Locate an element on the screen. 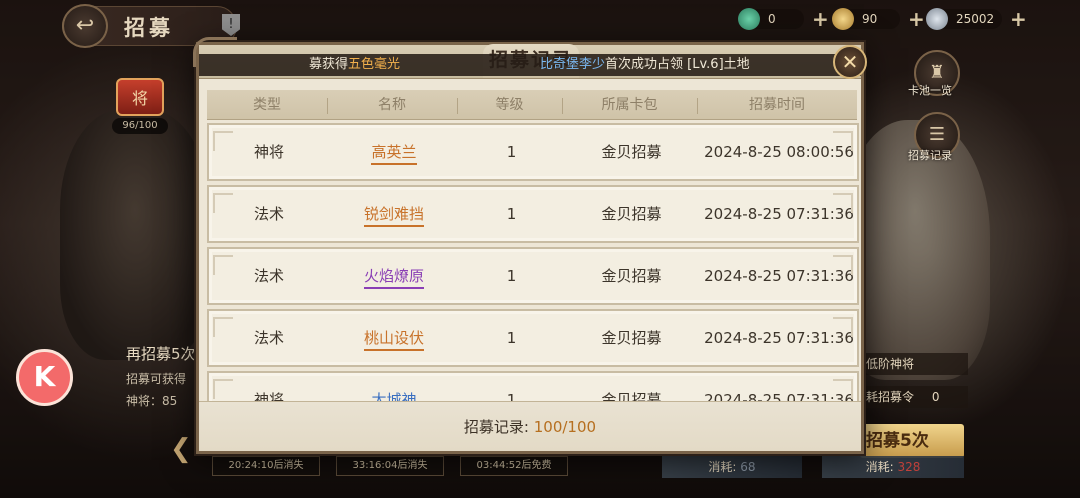 This screenshot has width=1080, height=498. consume-cost-2: 消耗: 328 is located at coordinates (893, 467).